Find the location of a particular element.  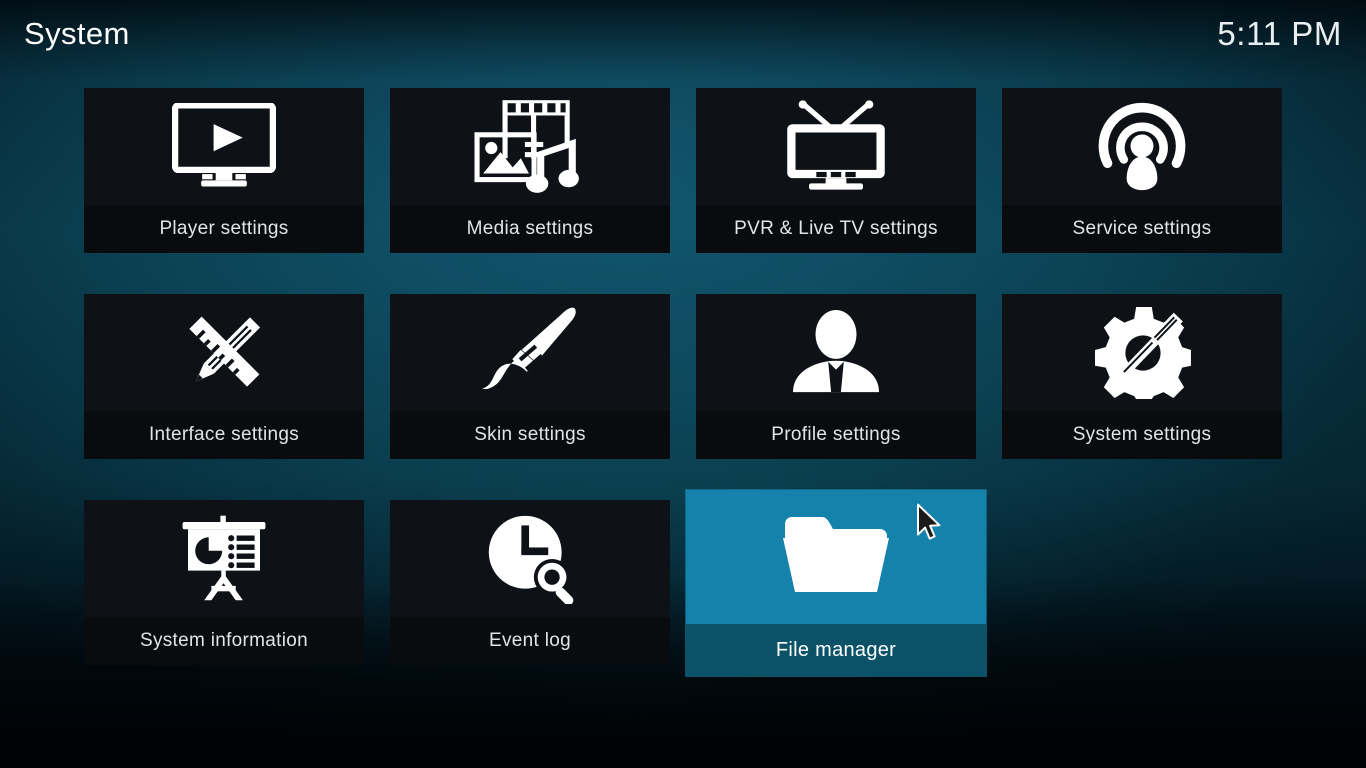

folder-icon is located at coordinates (836, 555).